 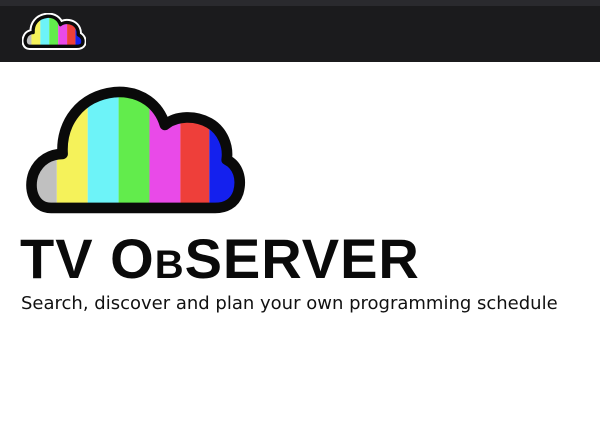 I want to click on page-title: TV OBSERVER, so click(x=220, y=262).